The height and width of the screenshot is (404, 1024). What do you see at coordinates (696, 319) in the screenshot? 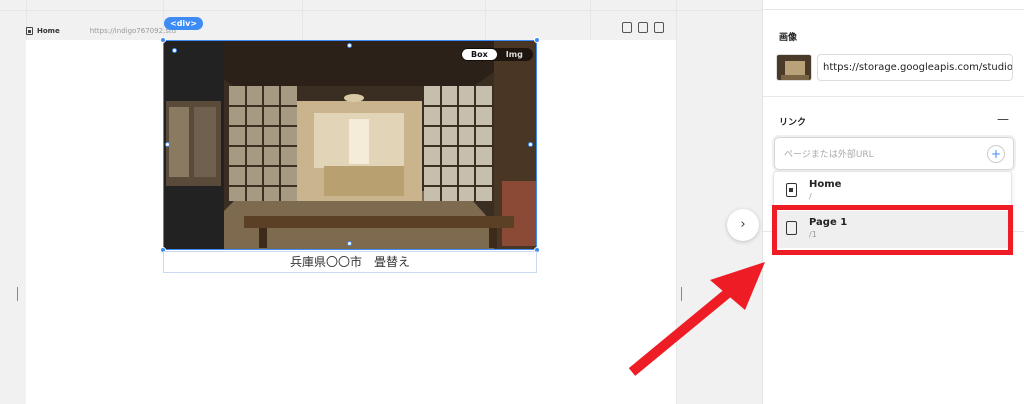
I see `annotation-arrow` at bounding box center [696, 319].